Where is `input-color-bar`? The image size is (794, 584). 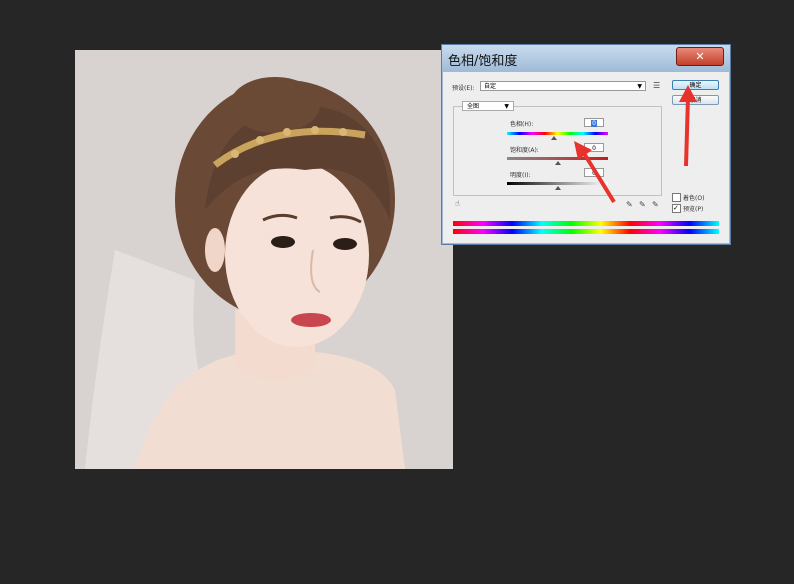 input-color-bar is located at coordinates (586, 223).